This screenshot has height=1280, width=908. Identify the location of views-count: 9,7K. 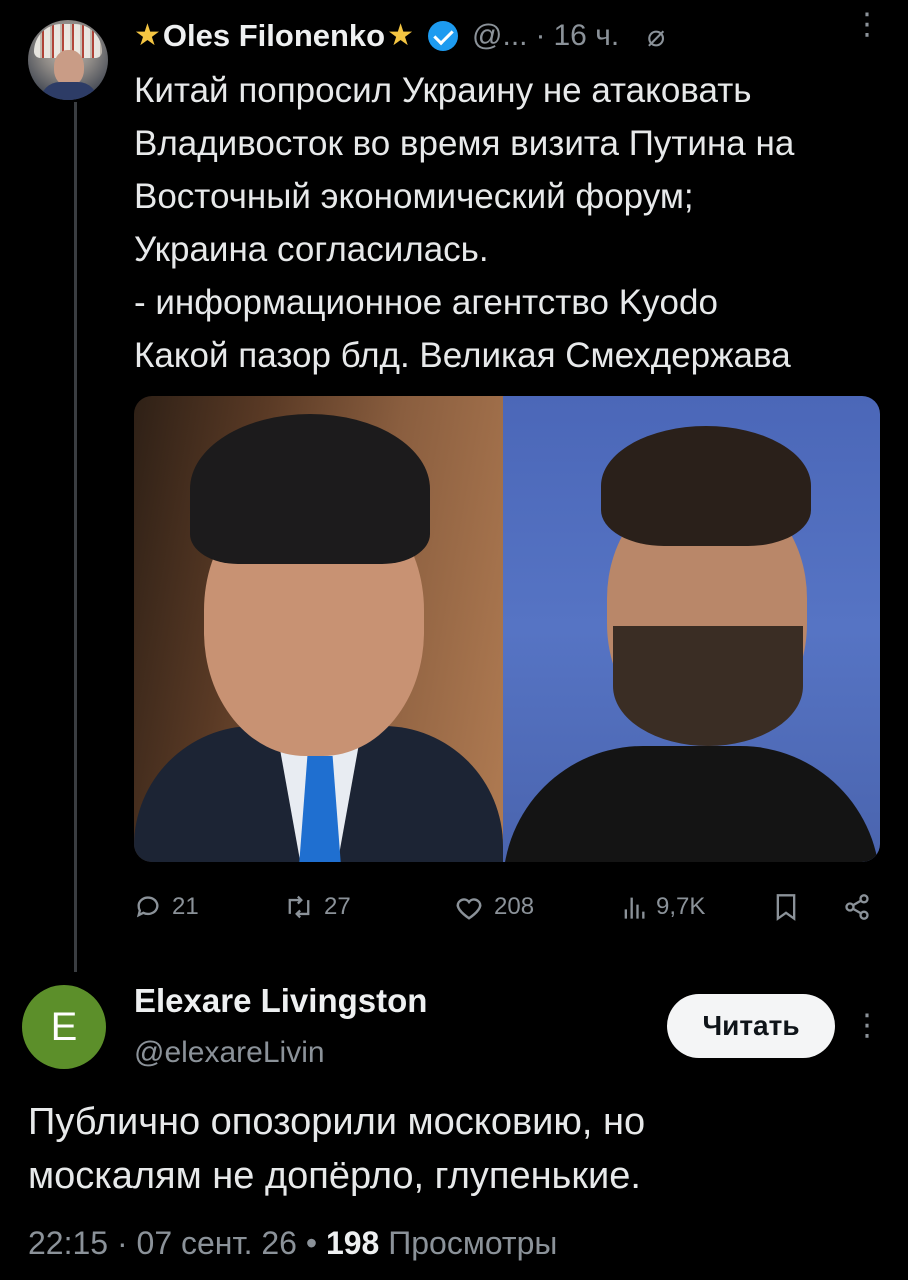
(681, 906).